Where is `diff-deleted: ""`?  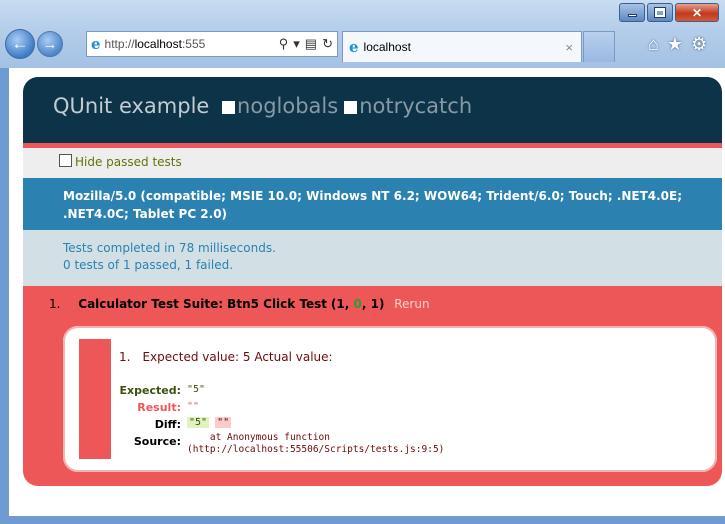
diff-deleted: "" is located at coordinates (223, 422).